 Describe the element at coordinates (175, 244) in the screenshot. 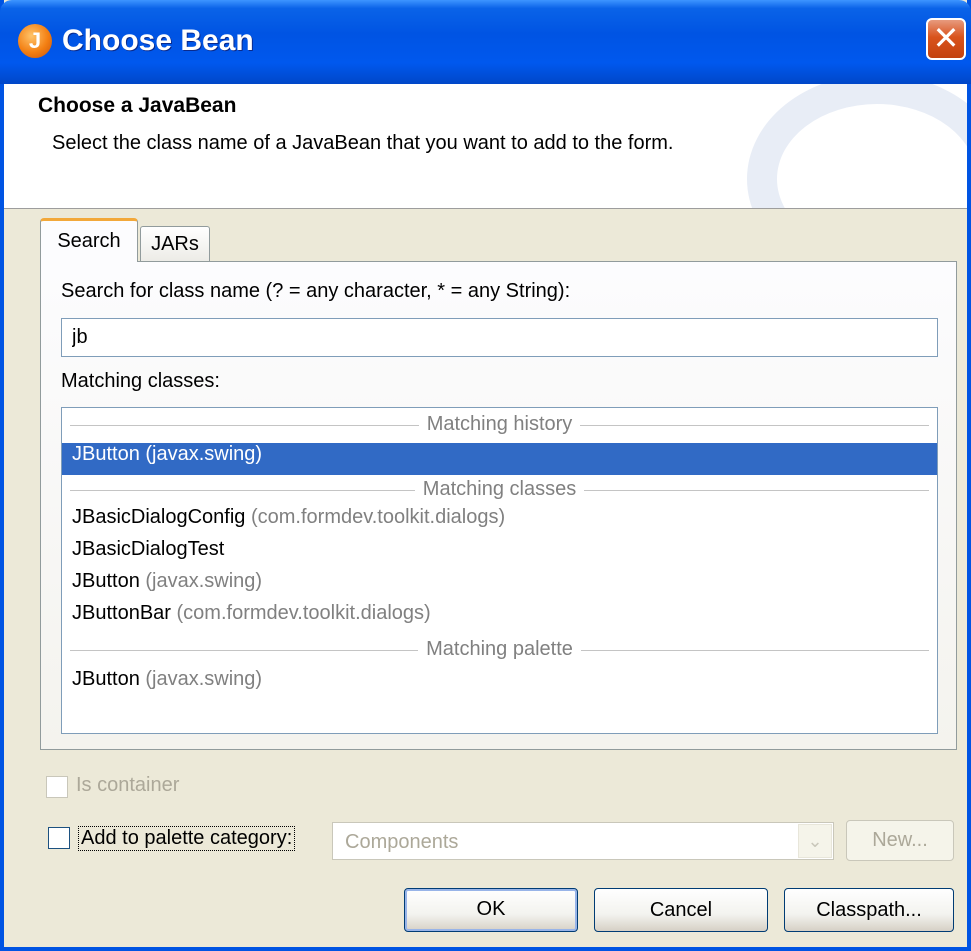

I see `tab-jars: JARs` at that location.